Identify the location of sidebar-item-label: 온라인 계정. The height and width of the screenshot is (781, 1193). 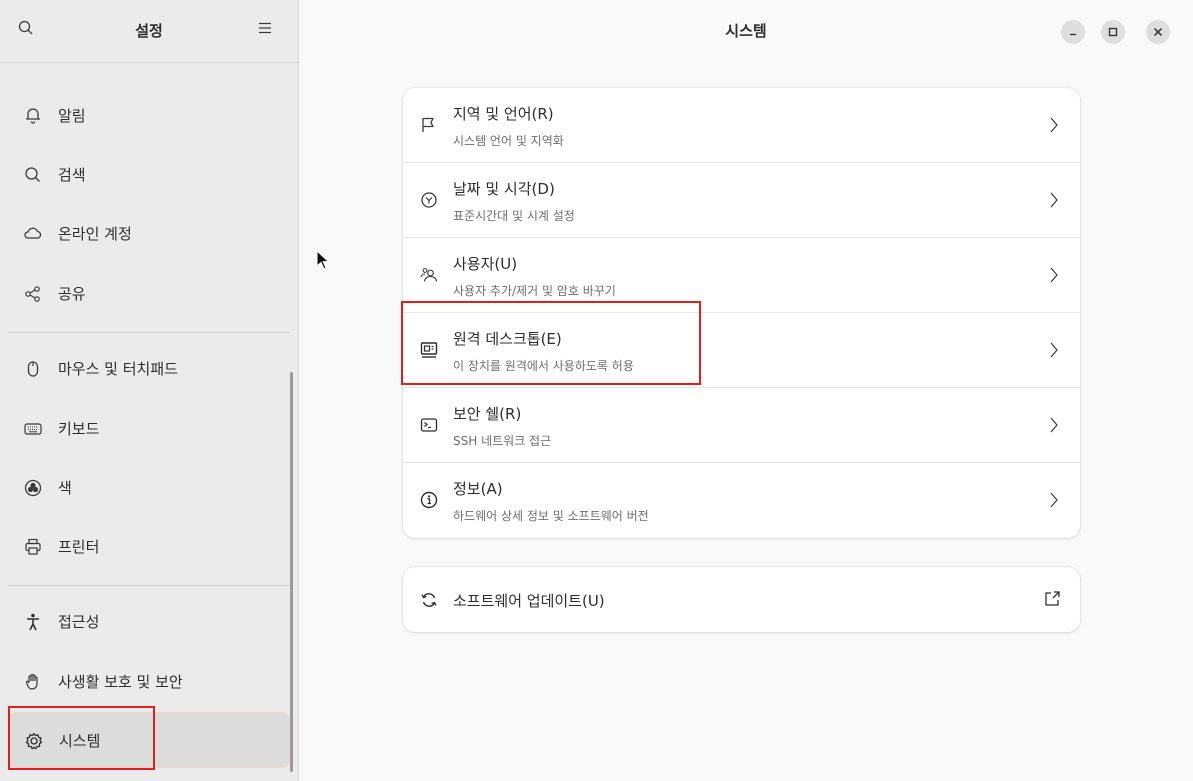
(95, 234).